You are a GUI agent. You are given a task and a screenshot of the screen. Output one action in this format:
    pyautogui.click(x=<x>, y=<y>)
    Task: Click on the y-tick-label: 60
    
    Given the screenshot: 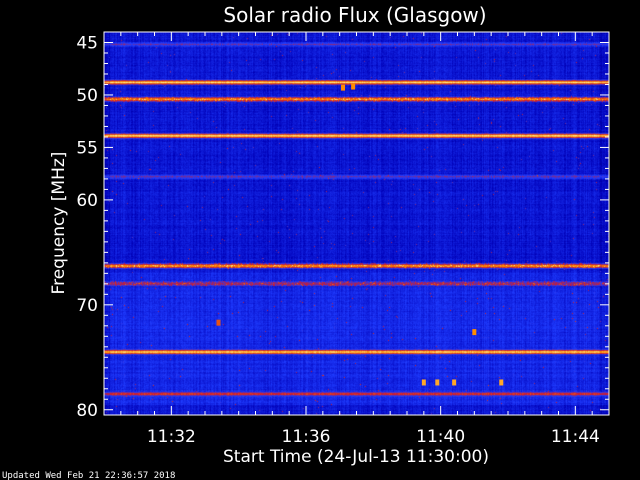 What is the action you would take?
    pyautogui.click(x=87, y=201)
    